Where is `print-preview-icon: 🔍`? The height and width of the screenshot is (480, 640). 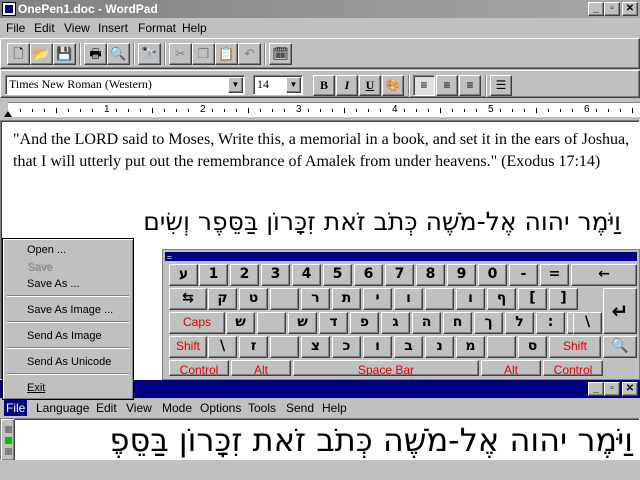 print-preview-icon: 🔍 is located at coordinates (118, 54).